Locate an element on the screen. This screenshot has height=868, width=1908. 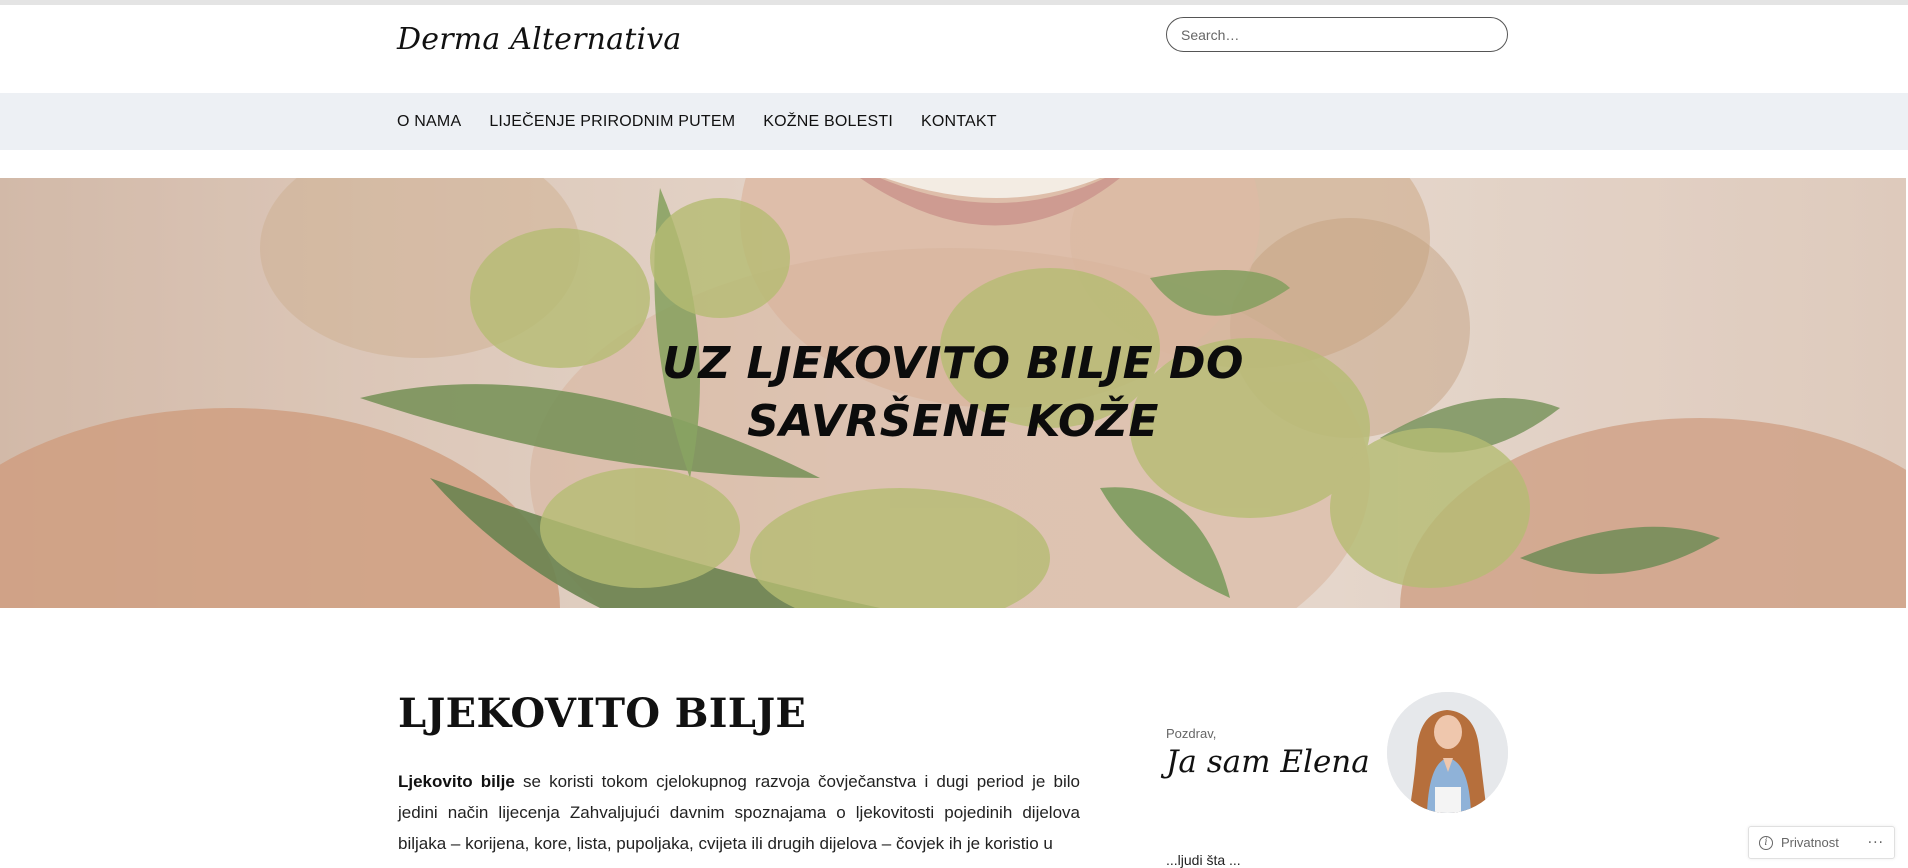
more-options-icon: ··· is located at coordinates (1876, 843).